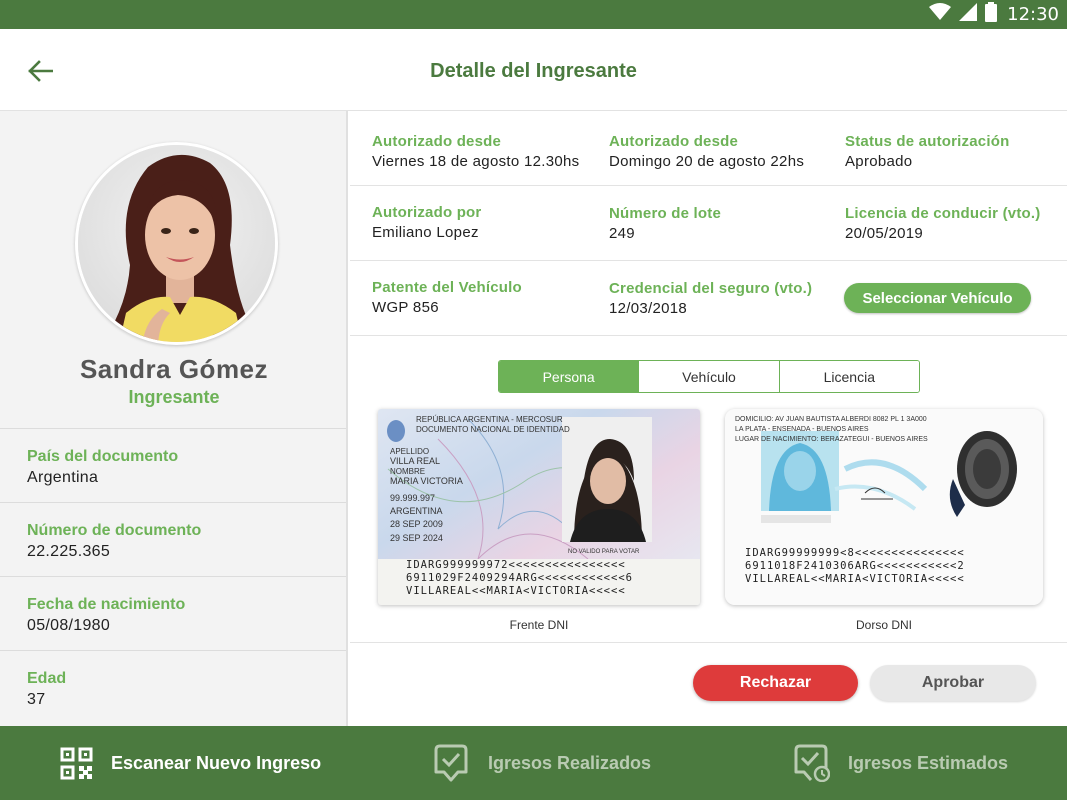 This screenshot has height=800, width=1067. I want to click on field-label: Número de documento, so click(114, 530).